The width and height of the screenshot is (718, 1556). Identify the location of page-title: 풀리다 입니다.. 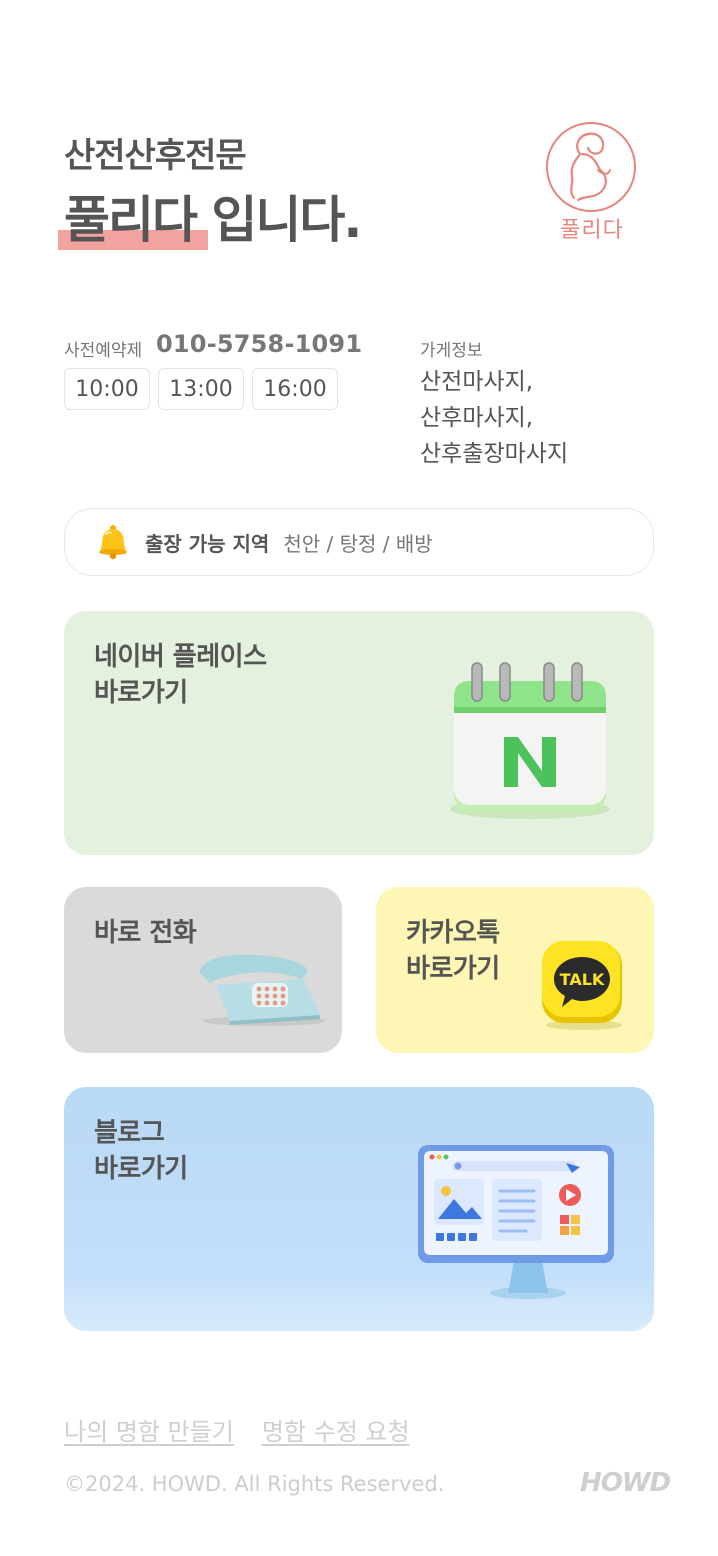
(210, 216).